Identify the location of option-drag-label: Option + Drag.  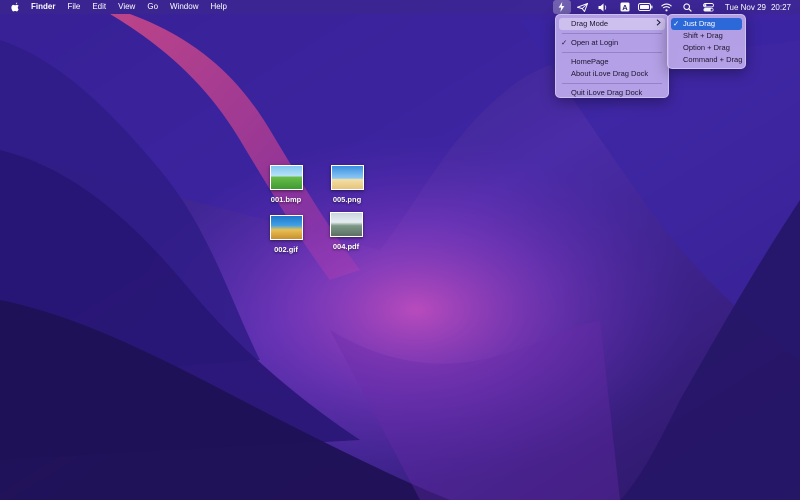
(706, 47).